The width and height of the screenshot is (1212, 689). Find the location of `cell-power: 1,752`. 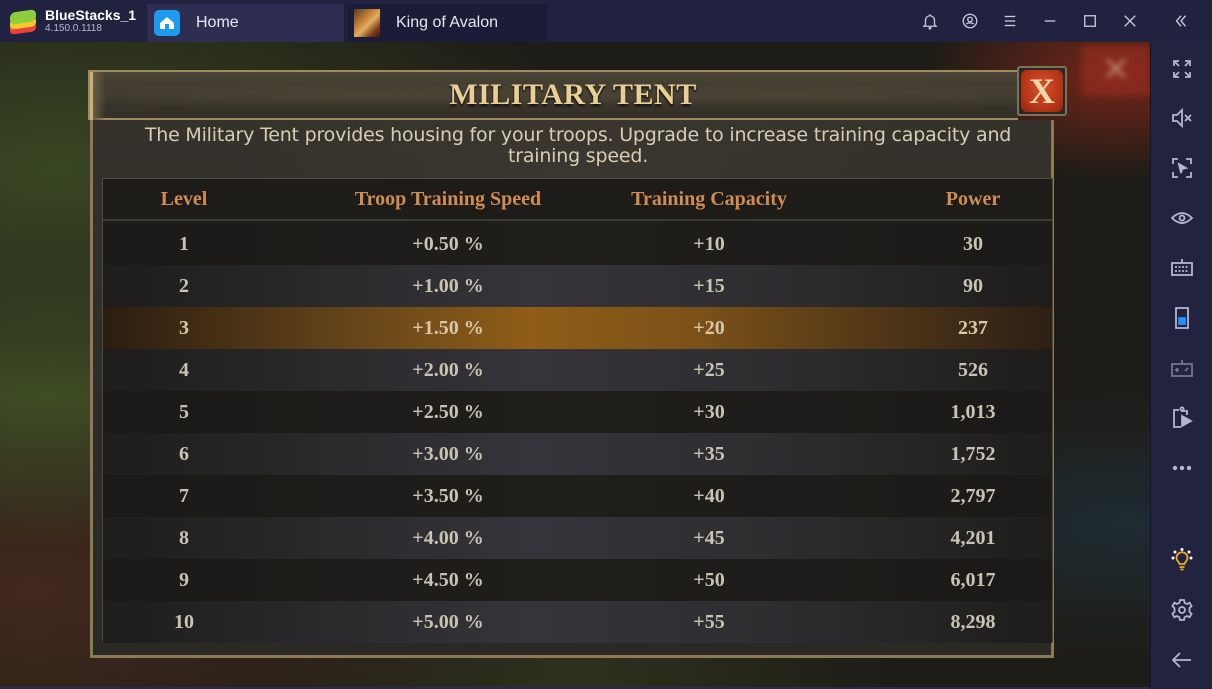

cell-power: 1,752 is located at coordinates (973, 454).